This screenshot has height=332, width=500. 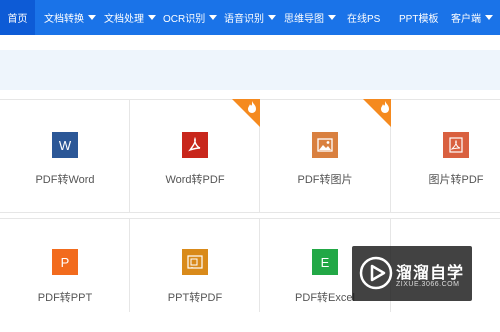 I want to click on nav-item-ppt-templates: PPT模板, so click(x=418, y=17).